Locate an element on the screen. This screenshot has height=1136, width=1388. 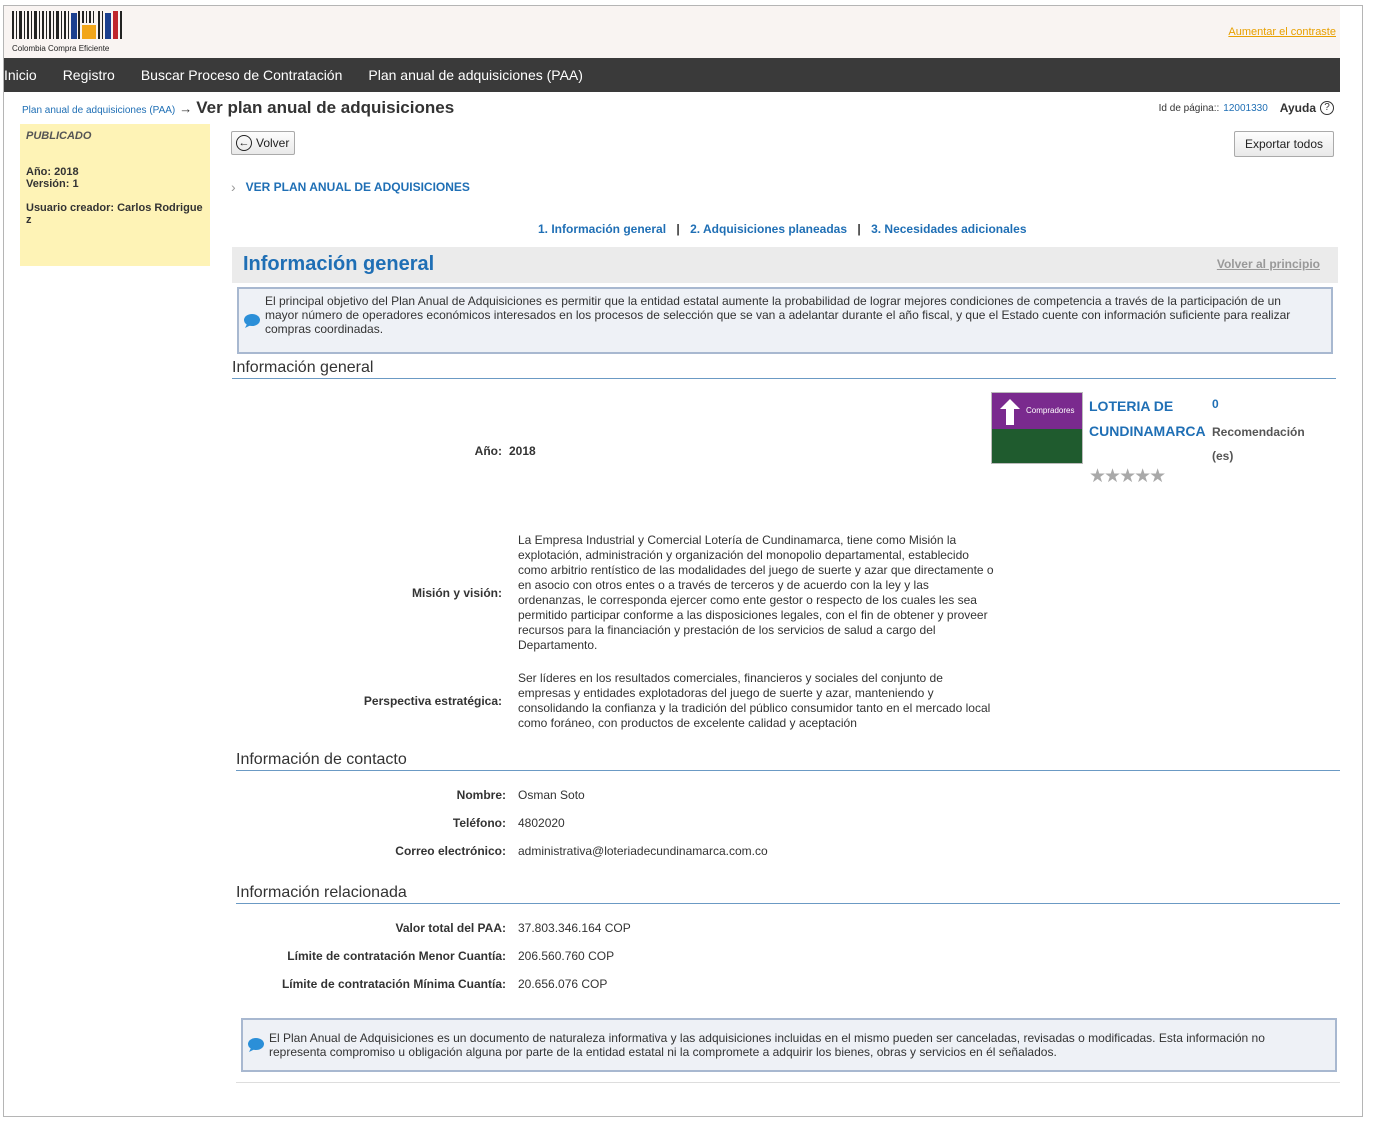
back-to-top-link: Volver al principio is located at coordinates (1268, 264).